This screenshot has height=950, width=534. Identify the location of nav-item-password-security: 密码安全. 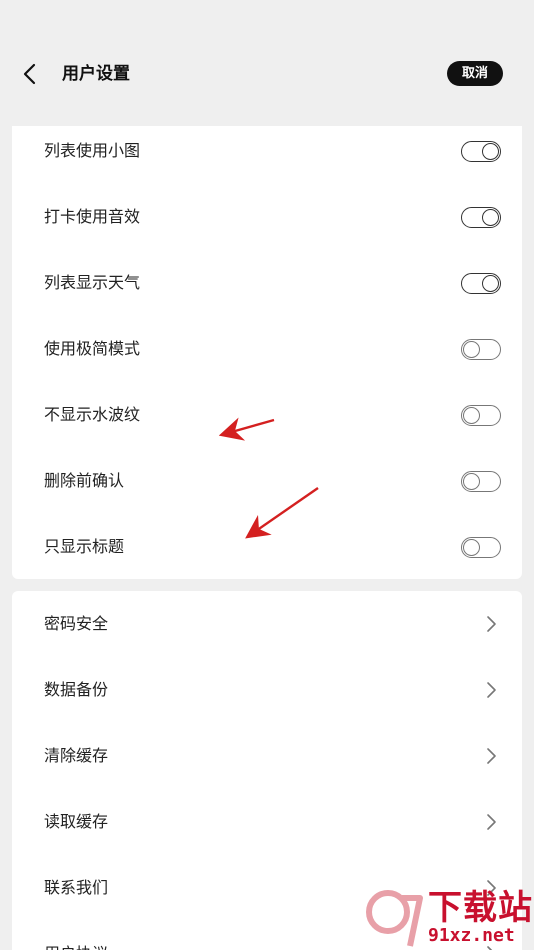
(267, 624).